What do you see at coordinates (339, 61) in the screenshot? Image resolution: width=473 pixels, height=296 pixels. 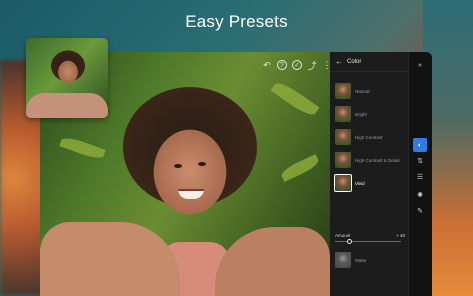 I see `back-arrow-icon: ←` at bounding box center [339, 61].